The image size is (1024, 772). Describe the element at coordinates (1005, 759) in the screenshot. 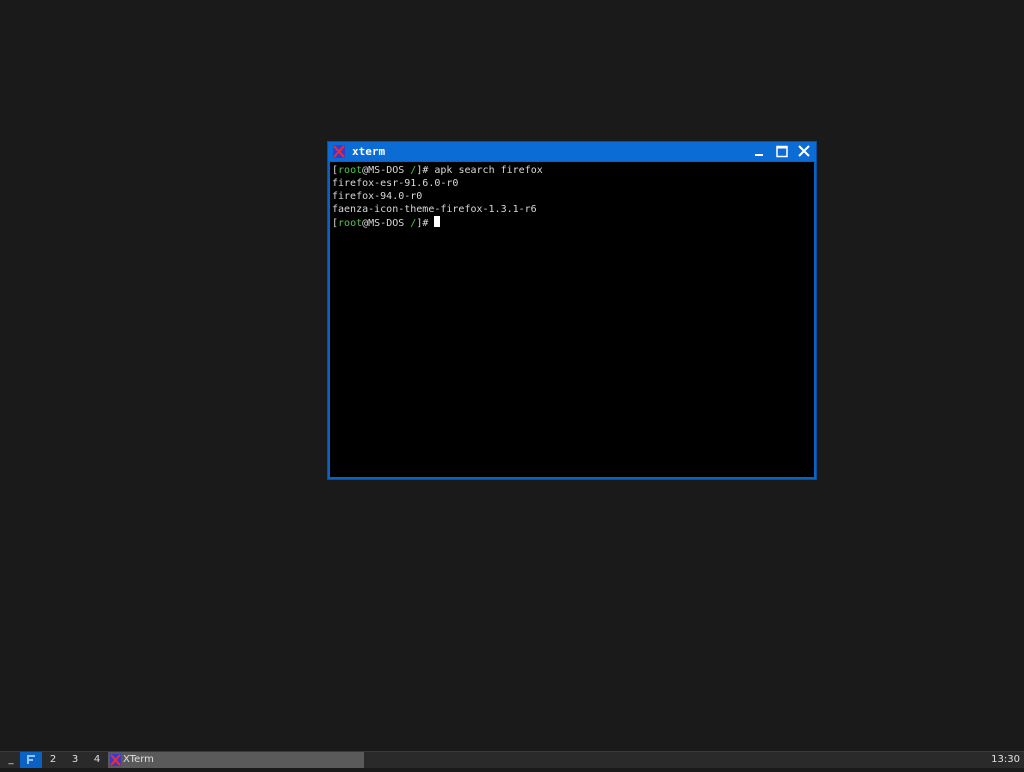

I see `taskbar-clock: 13:30` at that location.